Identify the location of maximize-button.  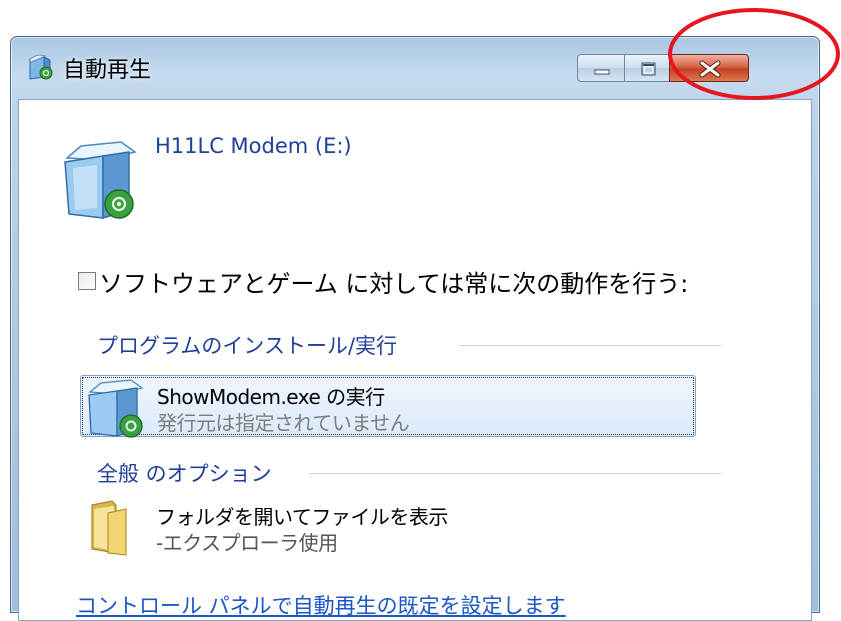
(647, 68).